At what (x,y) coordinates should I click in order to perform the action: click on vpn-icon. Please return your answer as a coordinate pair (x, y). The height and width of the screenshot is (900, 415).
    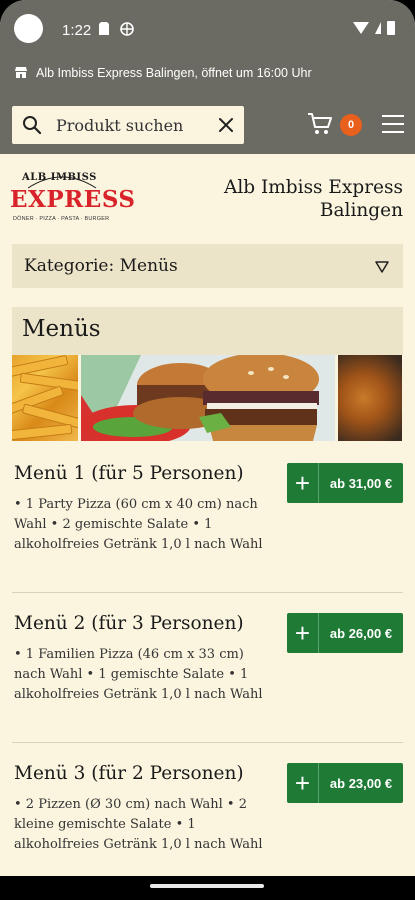
    Looking at the image, I should click on (127, 30).